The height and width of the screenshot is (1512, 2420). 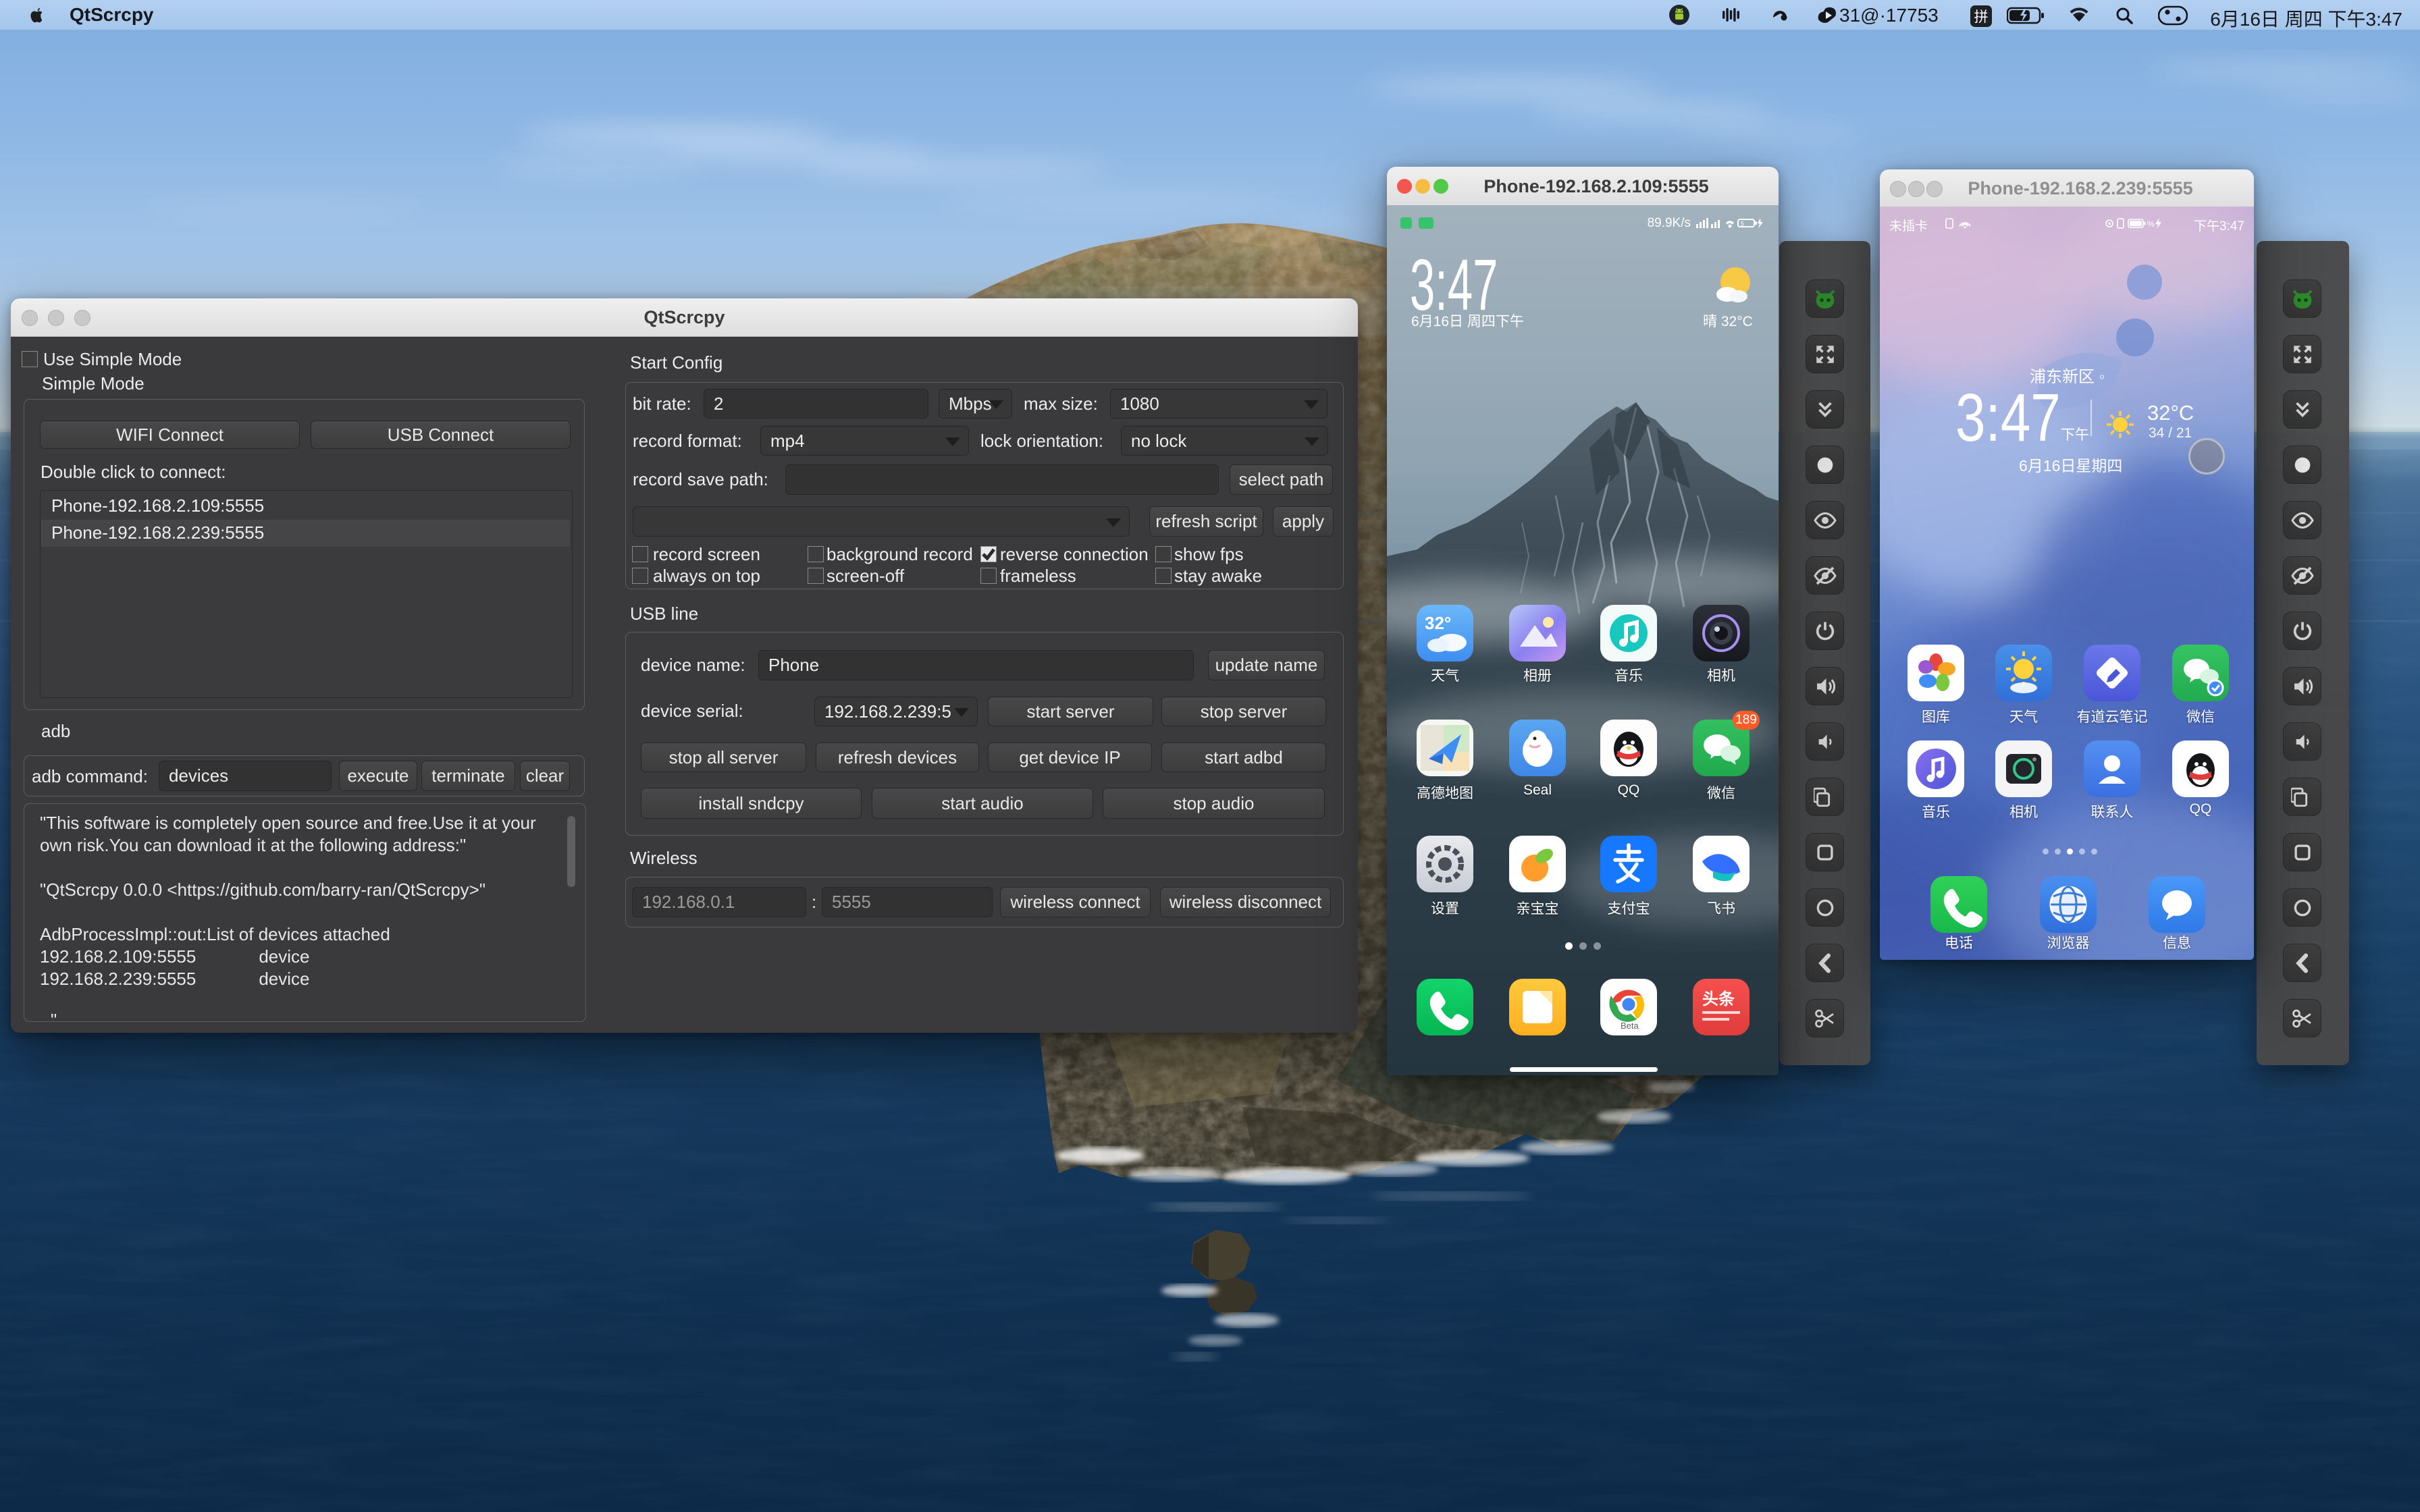 I want to click on svg-text: 头条, so click(x=1718, y=999).